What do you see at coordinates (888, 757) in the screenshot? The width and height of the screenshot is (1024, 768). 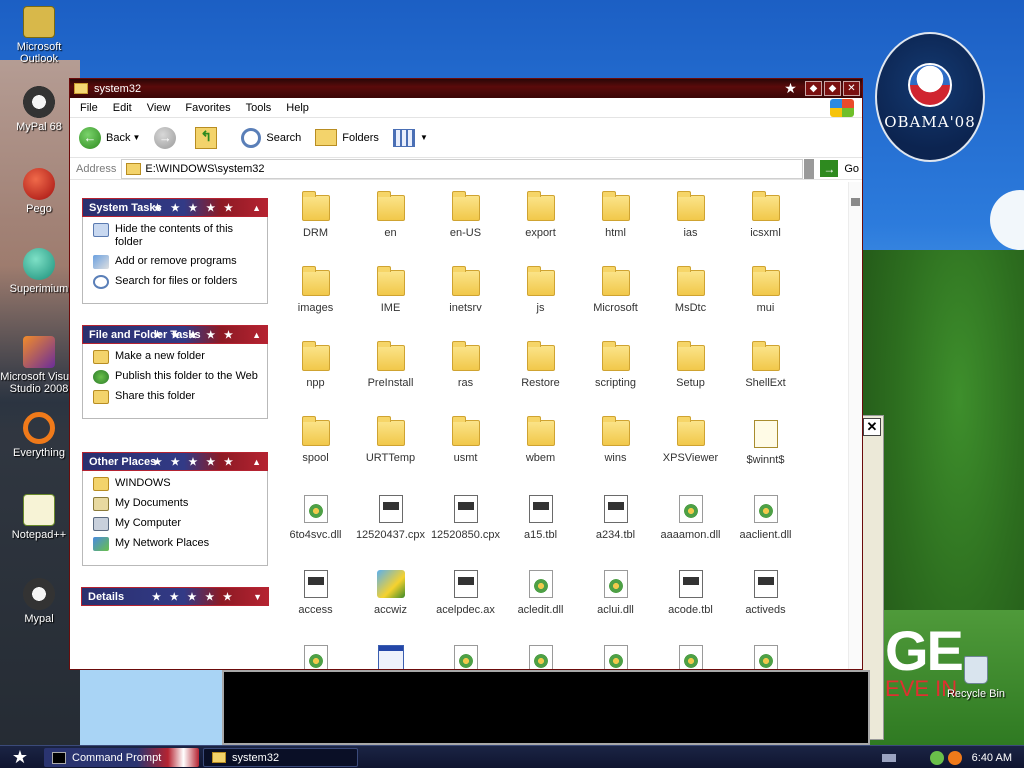 I see `keyboard-icon` at bounding box center [888, 757].